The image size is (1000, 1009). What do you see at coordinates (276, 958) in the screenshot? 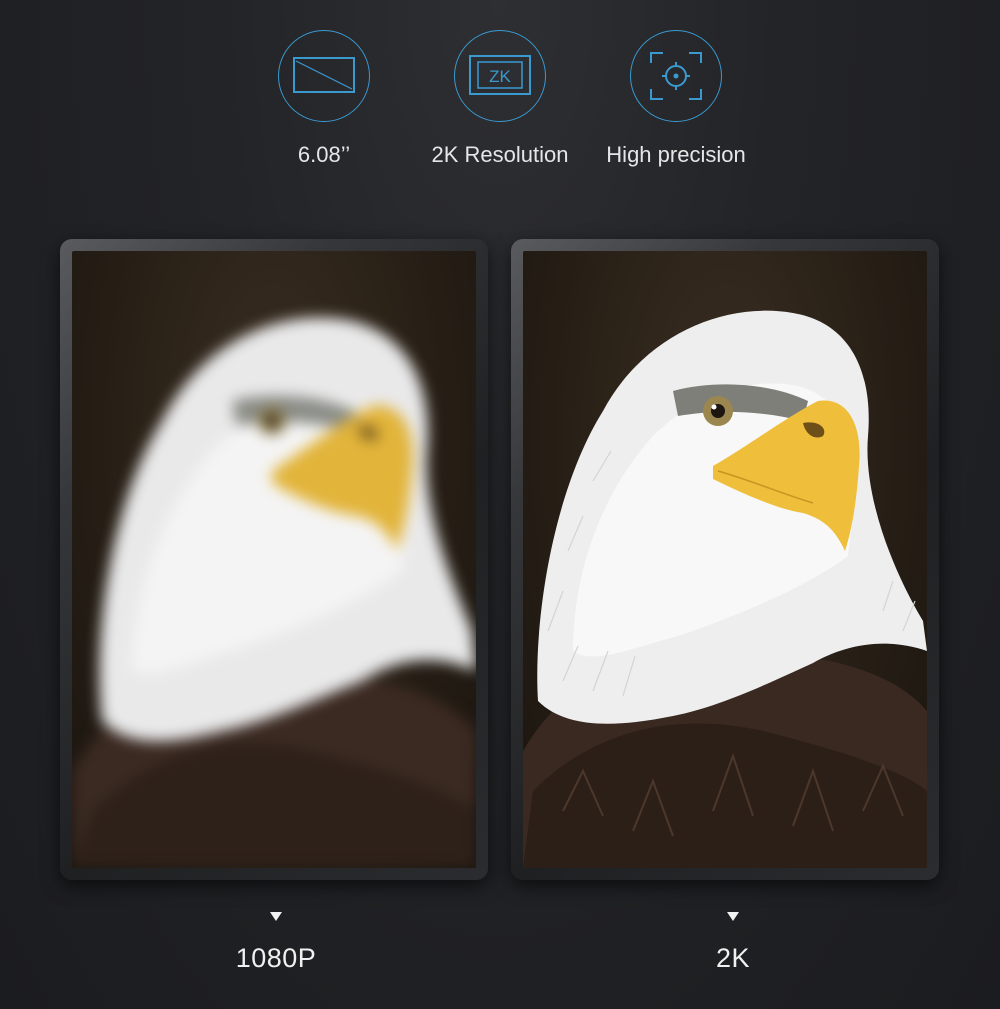
I see `caption-label: 1080P` at bounding box center [276, 958].